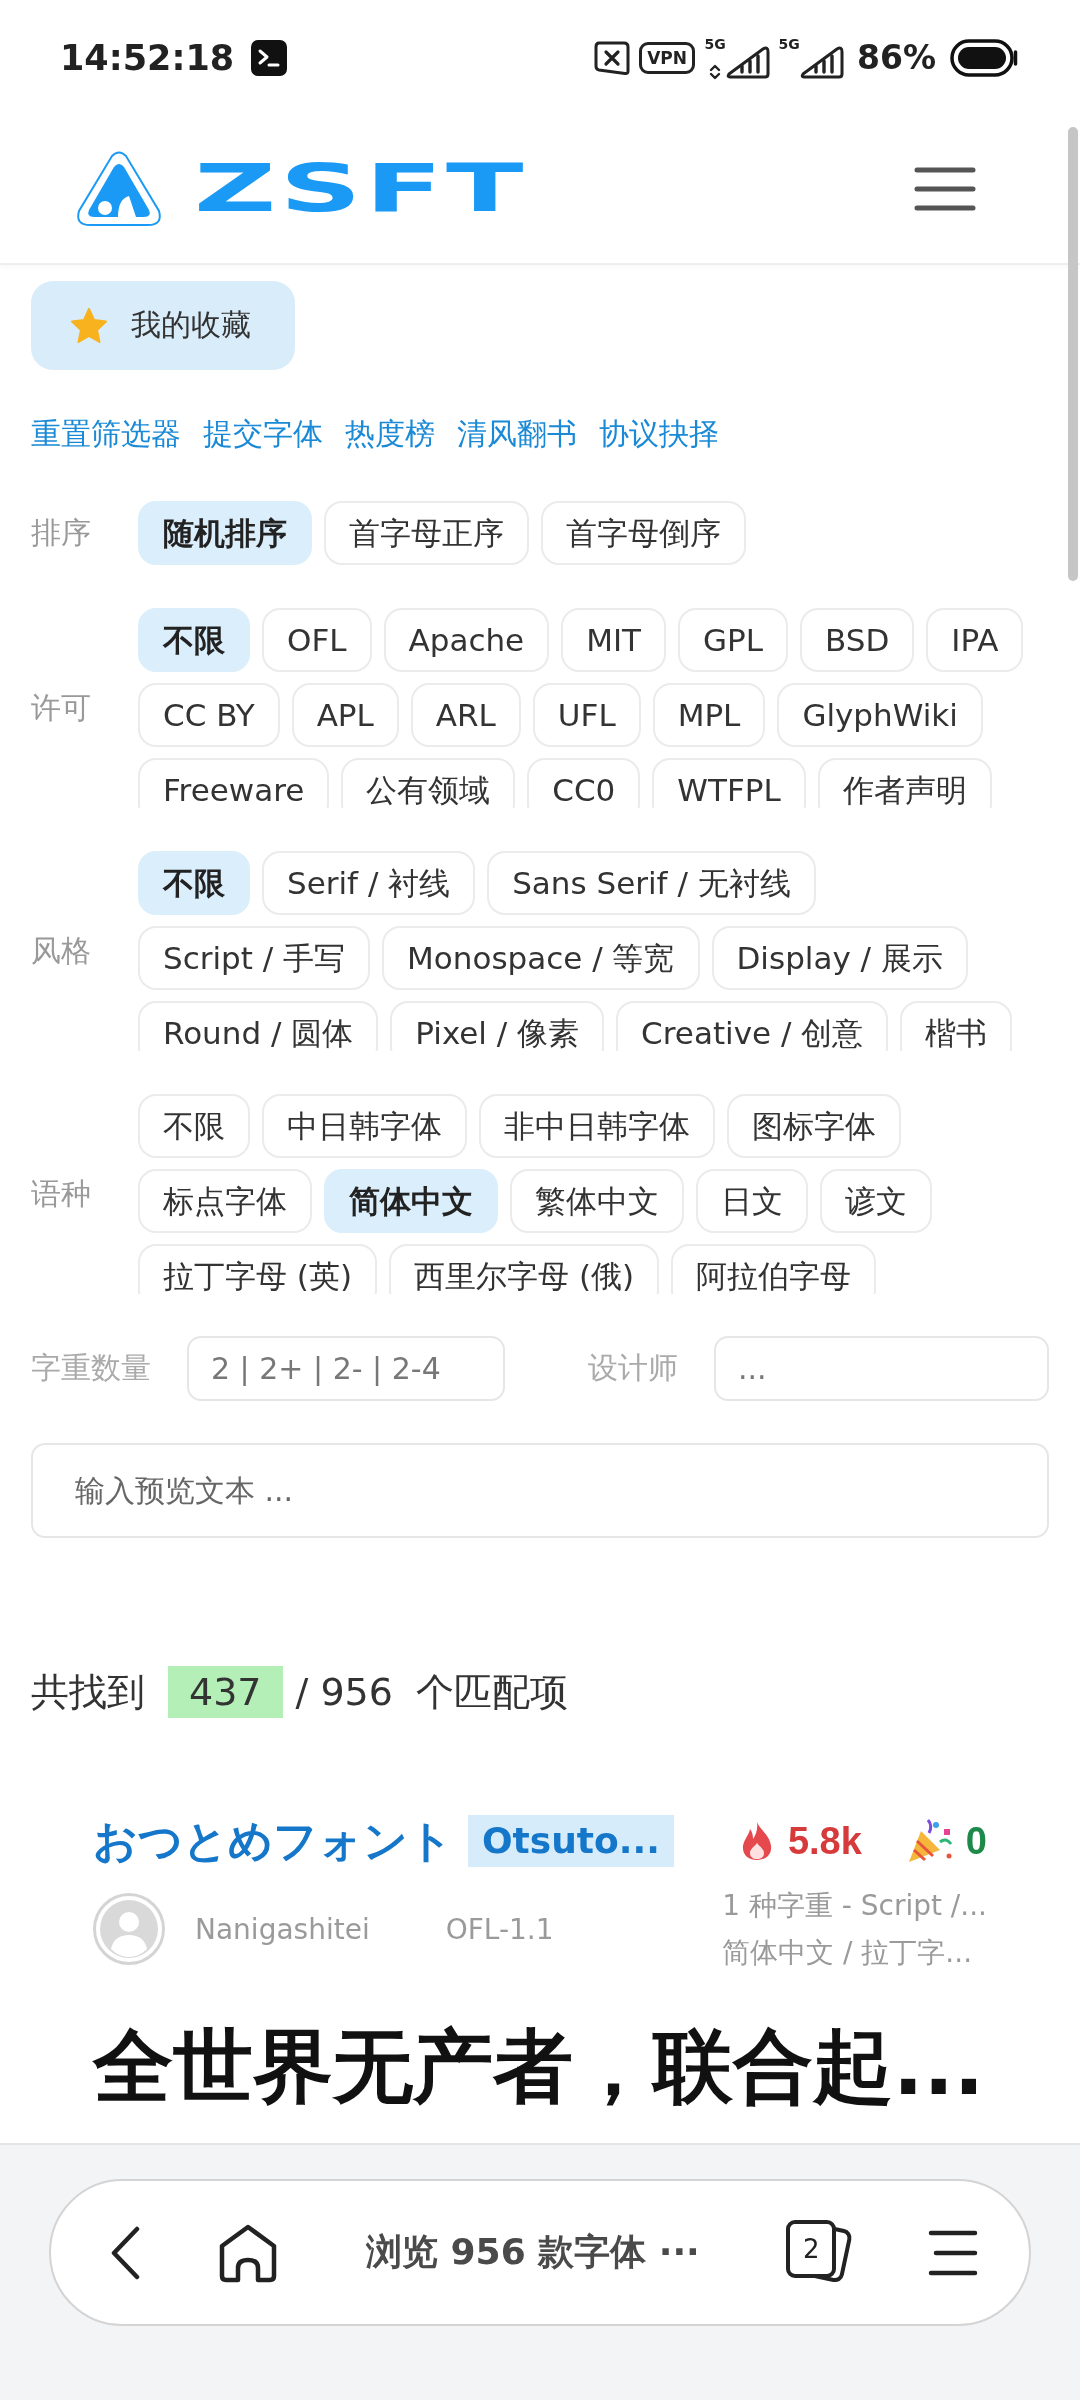  Describe the element at coordinates (344, 1692) in the screenshot. I see `total-count: / 956` at that location.